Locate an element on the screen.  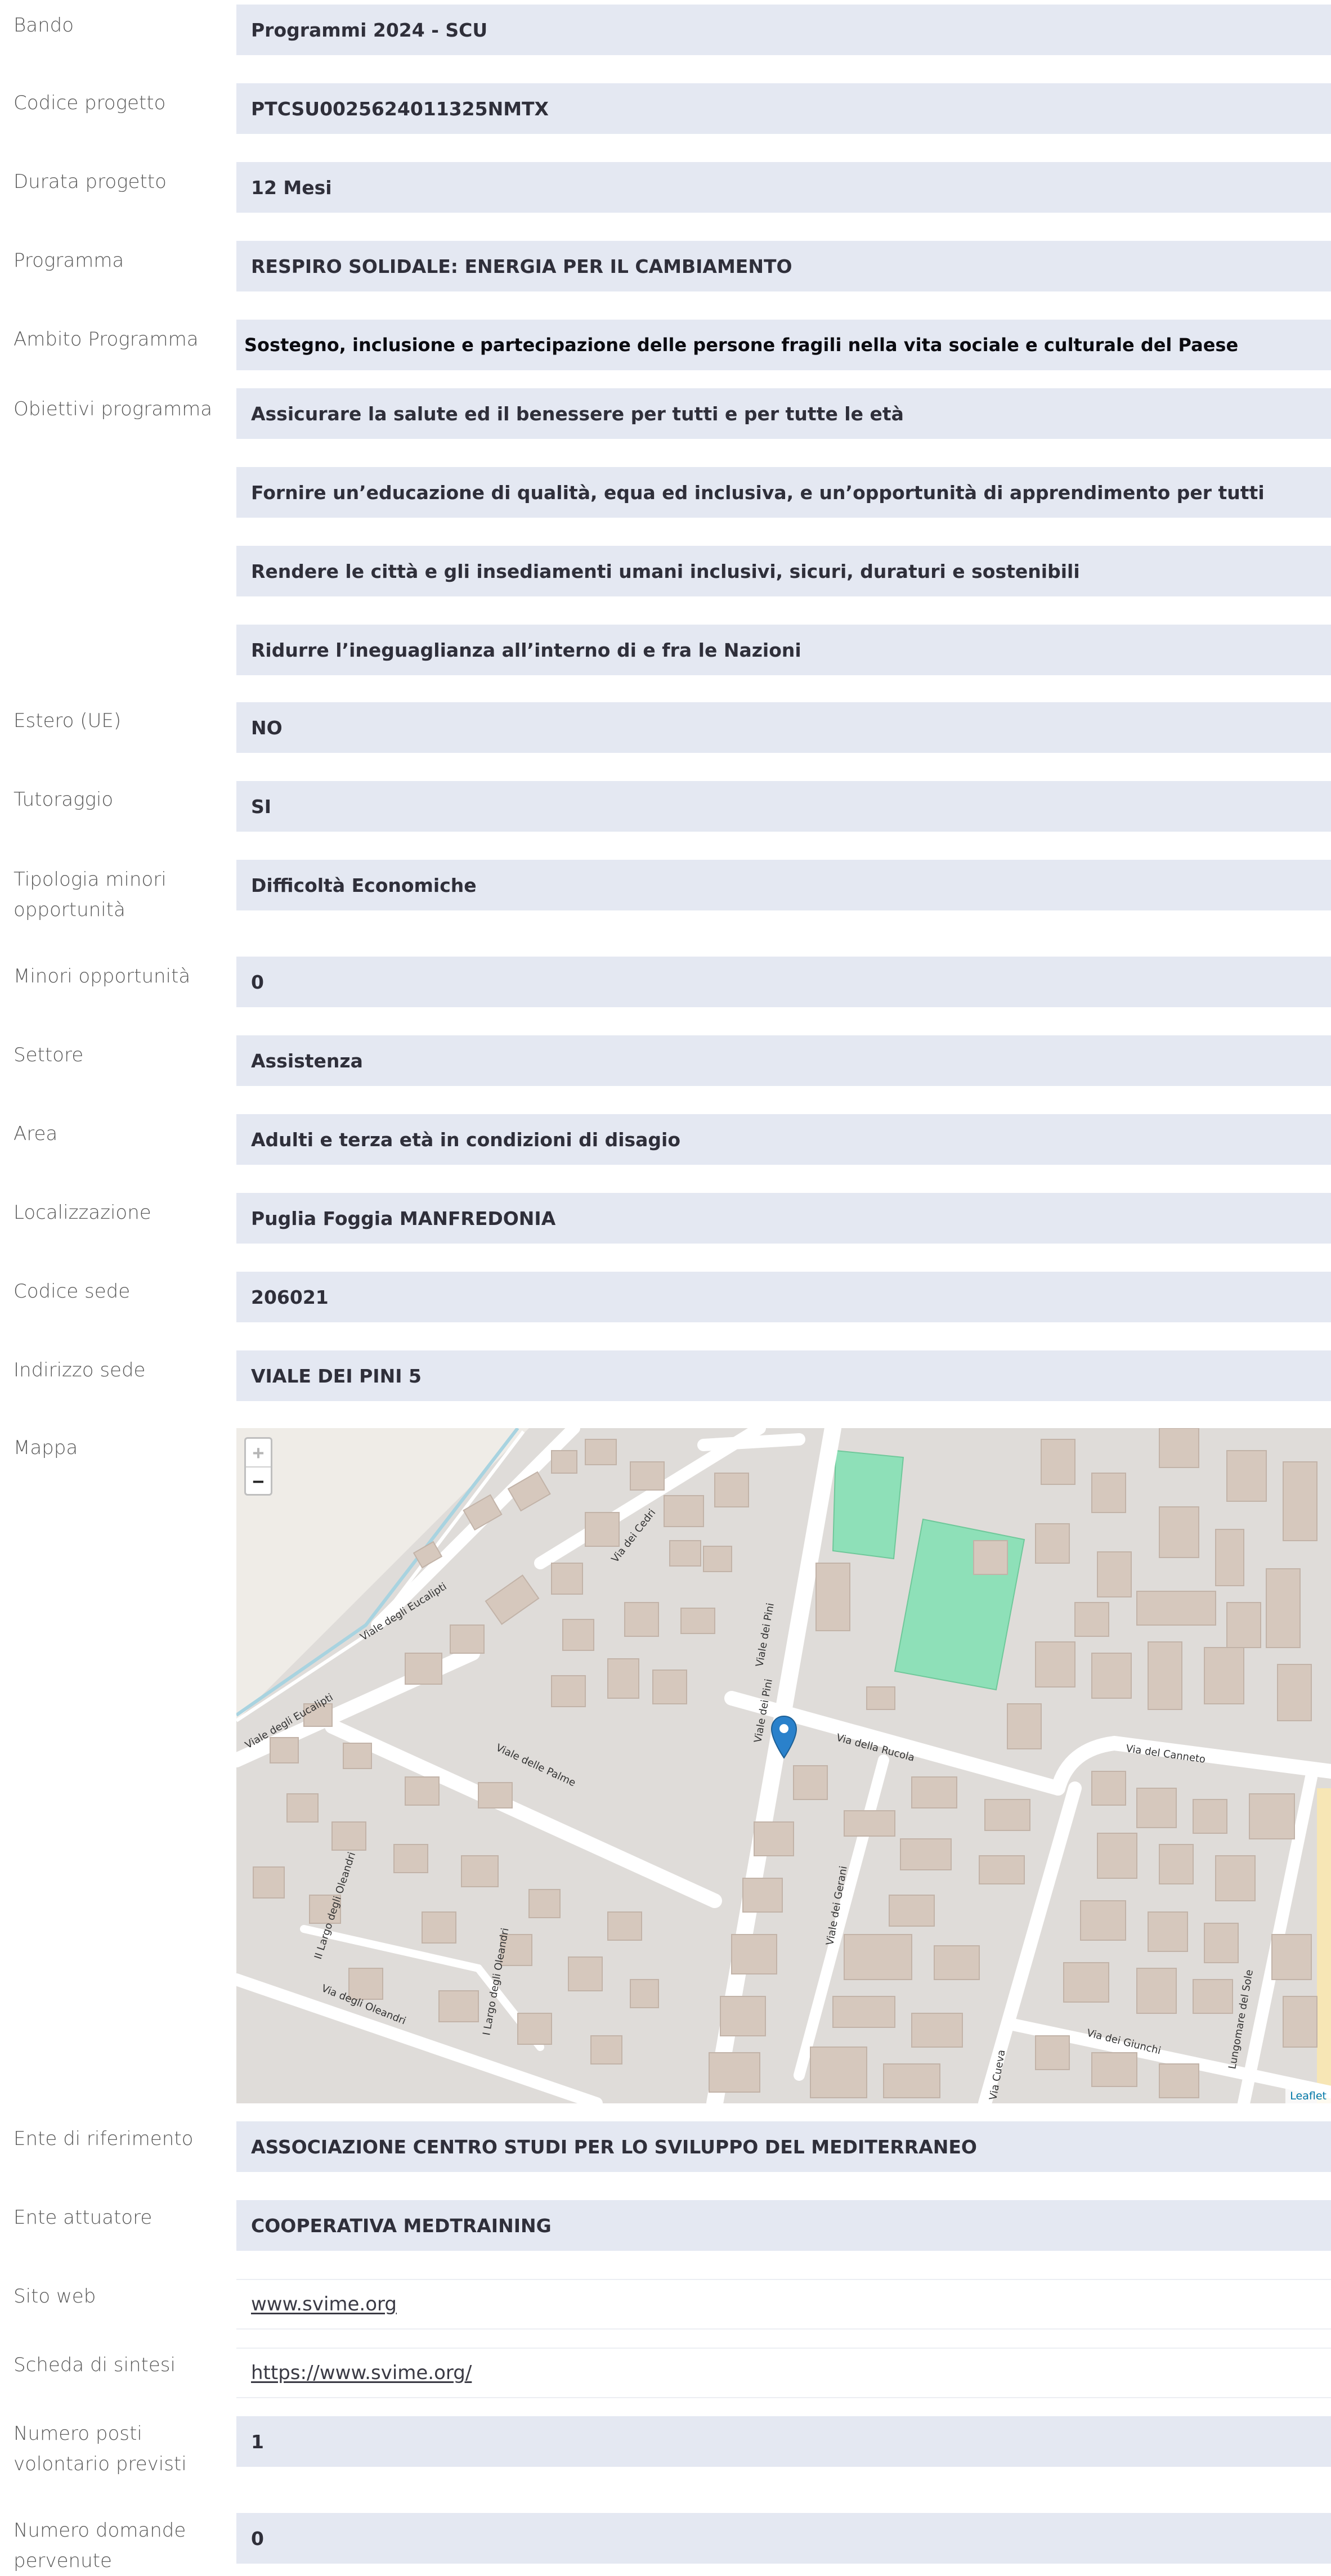
field-value: VIALE DEI PINI 5 is located at coordinates (783, 1375).